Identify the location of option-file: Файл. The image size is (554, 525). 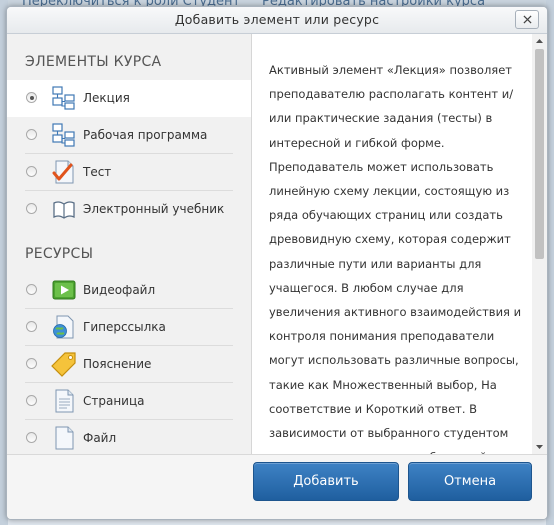
(129, 437).